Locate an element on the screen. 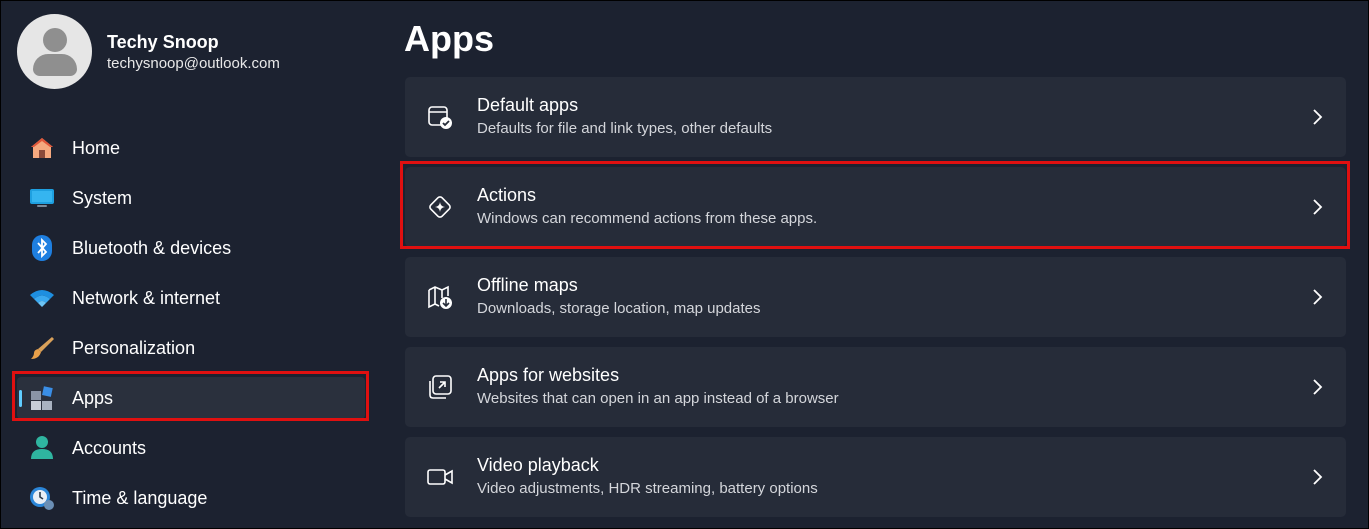 Image resolution: width=1369 pixels, height=529 pixels. card-title: Offline maps is located at coordinates (527, 285).